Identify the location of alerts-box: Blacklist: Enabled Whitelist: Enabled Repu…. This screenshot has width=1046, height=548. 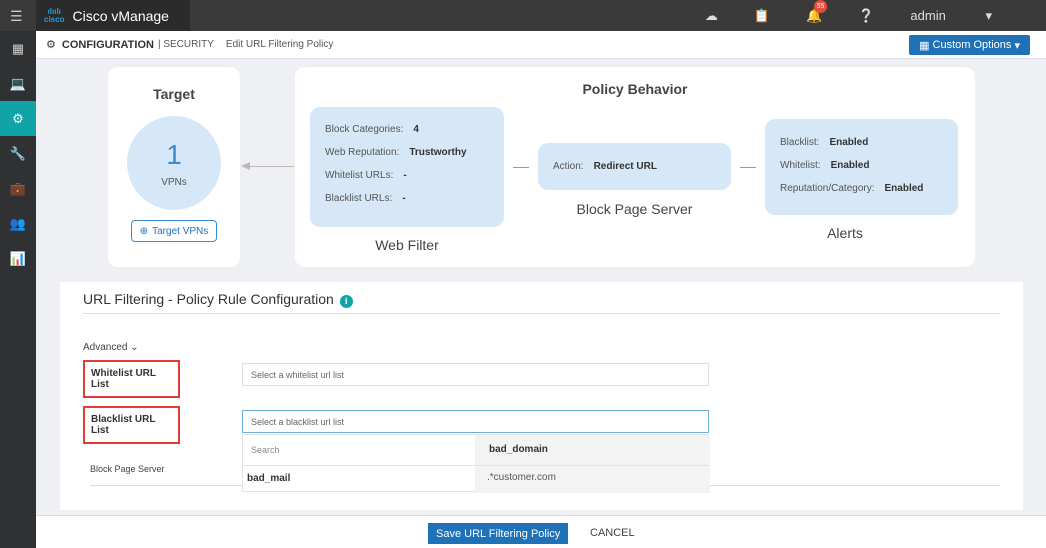
(861, 167).